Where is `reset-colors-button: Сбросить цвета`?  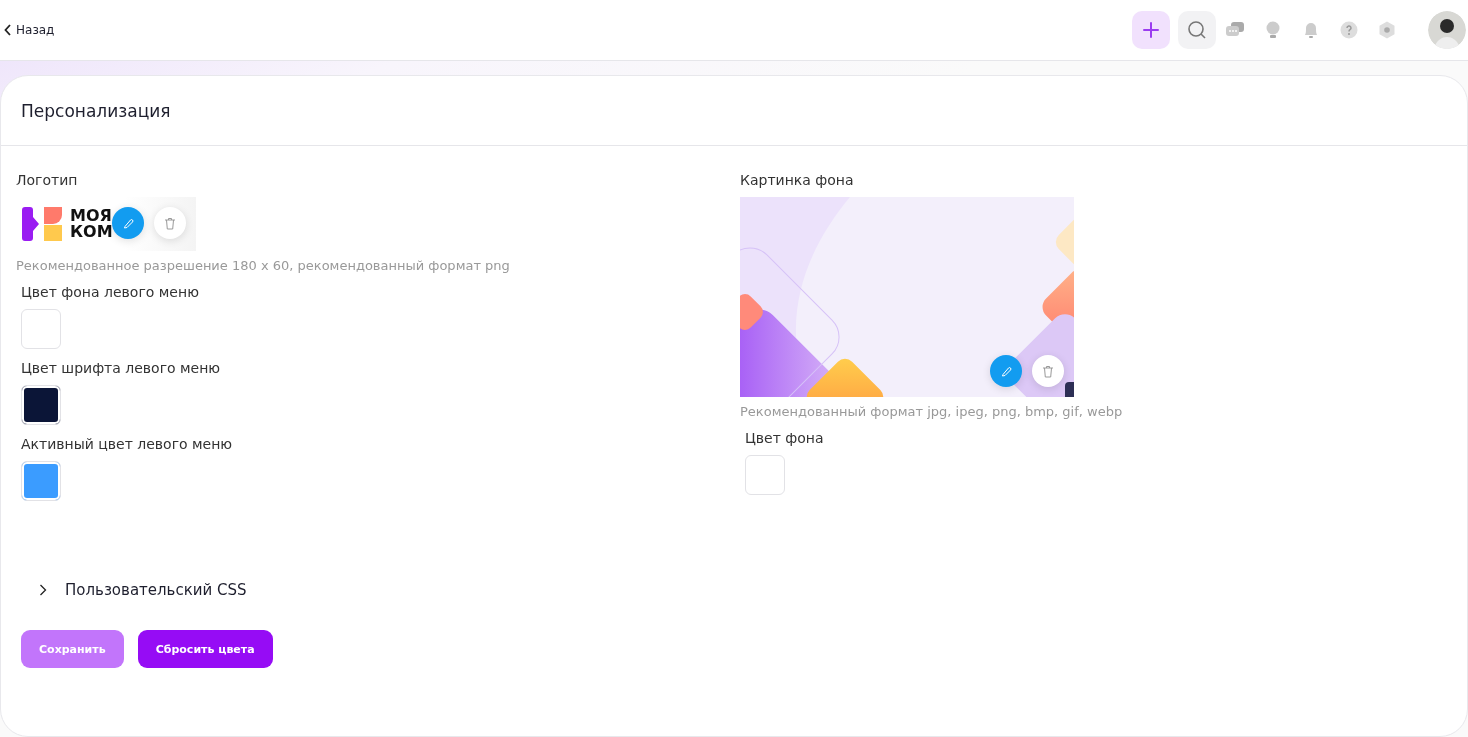
reset-colors-button: Сбросить цвета is located at coordinates (205, 649).